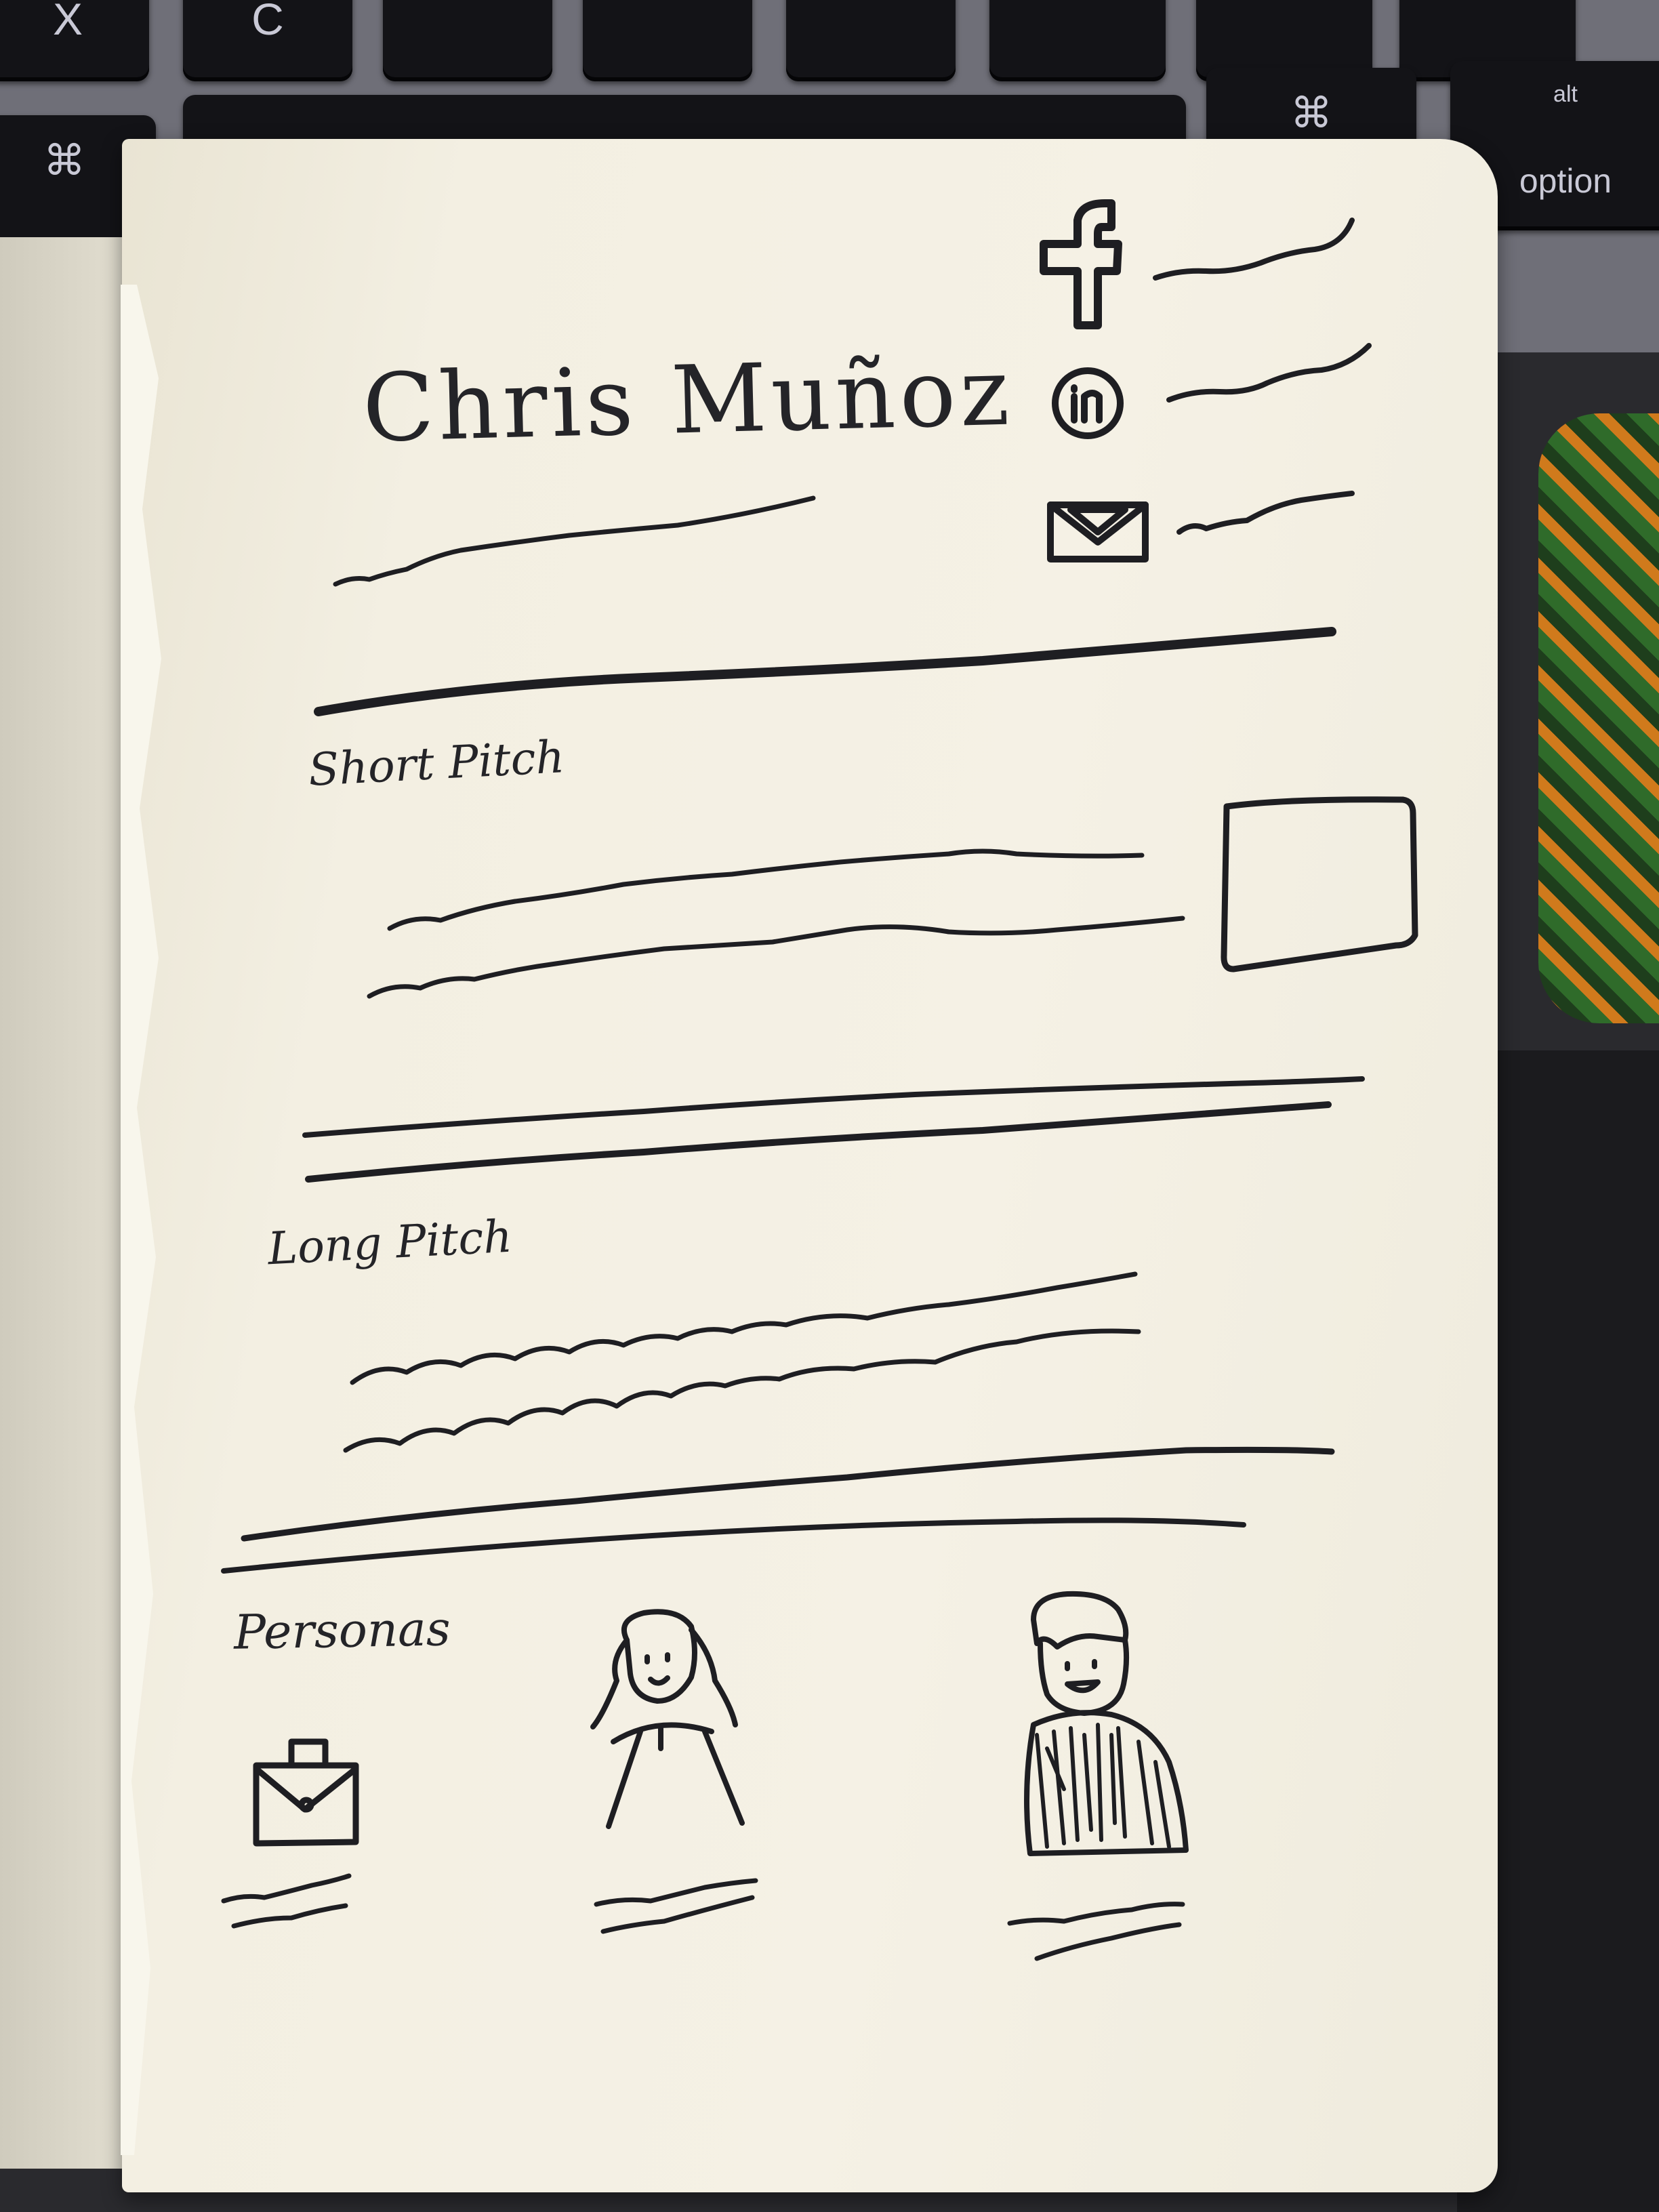  What do you see at coordinates (688, 401) in the screenshot?
I see `profile-name: Chris Muñoz` at bounding box center [688, 401].